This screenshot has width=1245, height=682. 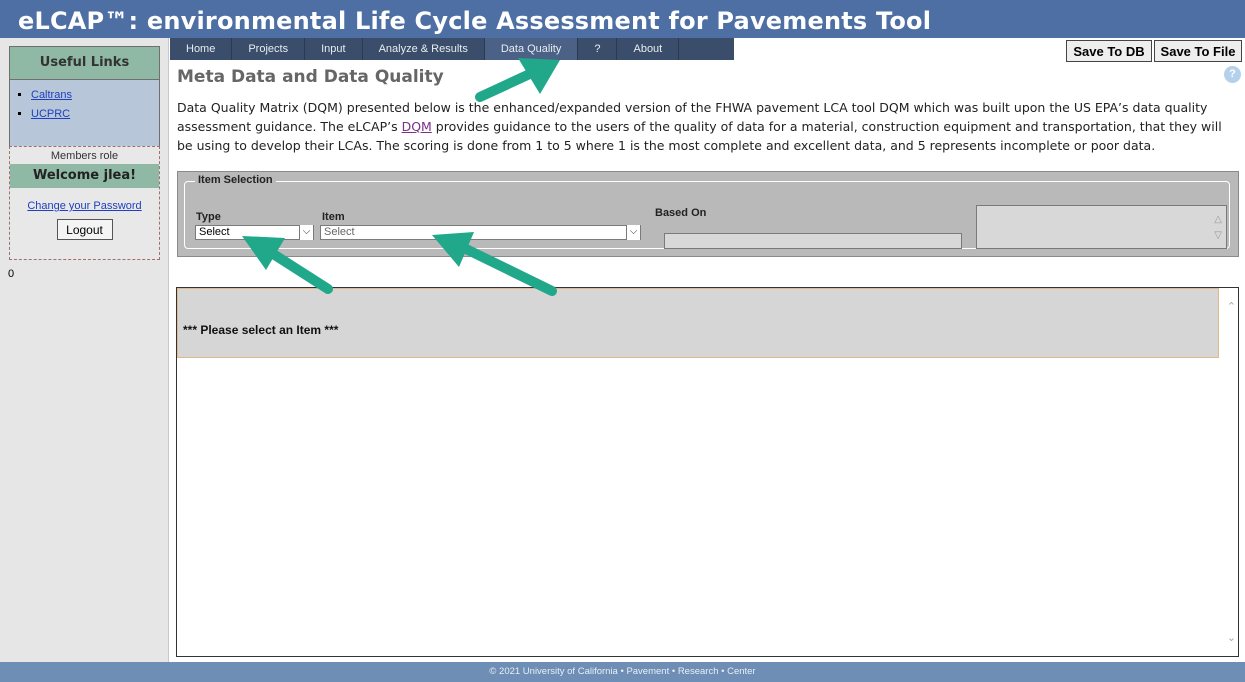 I want to click on counter-text: 0, so click(x=11, y=274).